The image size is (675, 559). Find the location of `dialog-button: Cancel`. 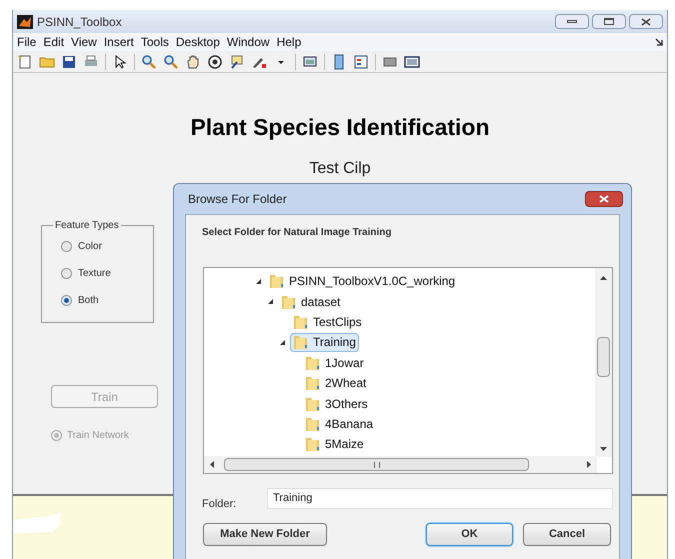

dialog-button: Cancel is located at coordinates (567, 534).